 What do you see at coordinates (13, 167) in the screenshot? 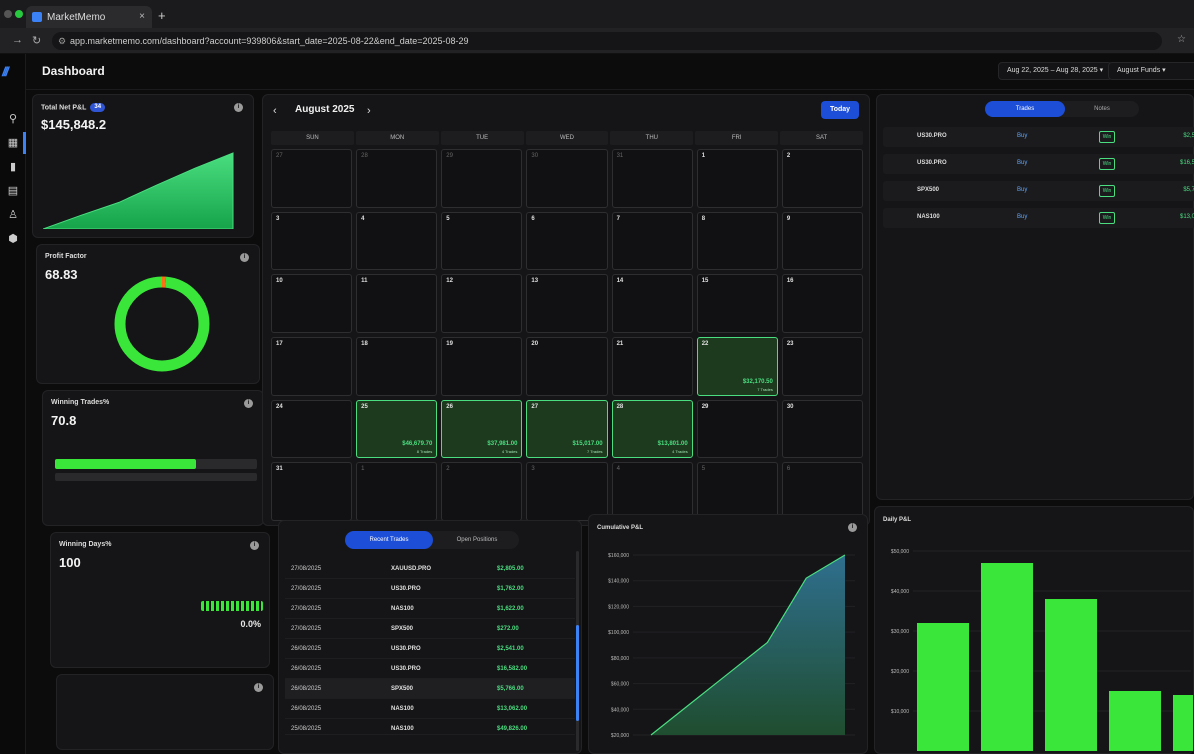
I see `reports-icon: ▮` at bounding box center [13, 167].